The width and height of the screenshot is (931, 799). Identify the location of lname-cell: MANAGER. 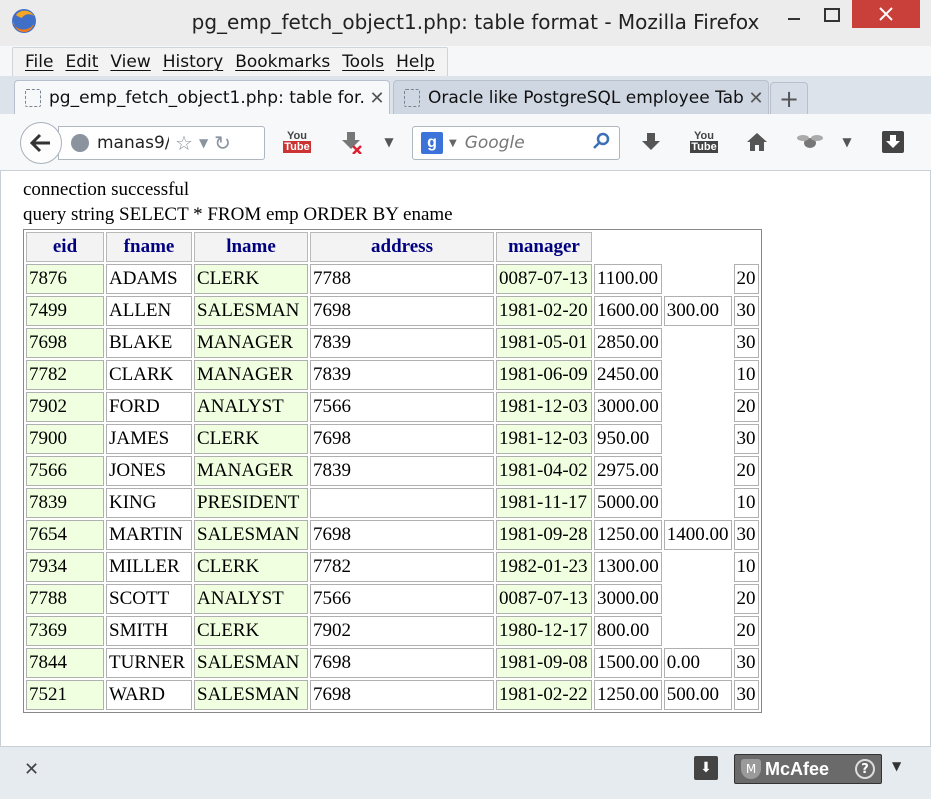
(251, 471).